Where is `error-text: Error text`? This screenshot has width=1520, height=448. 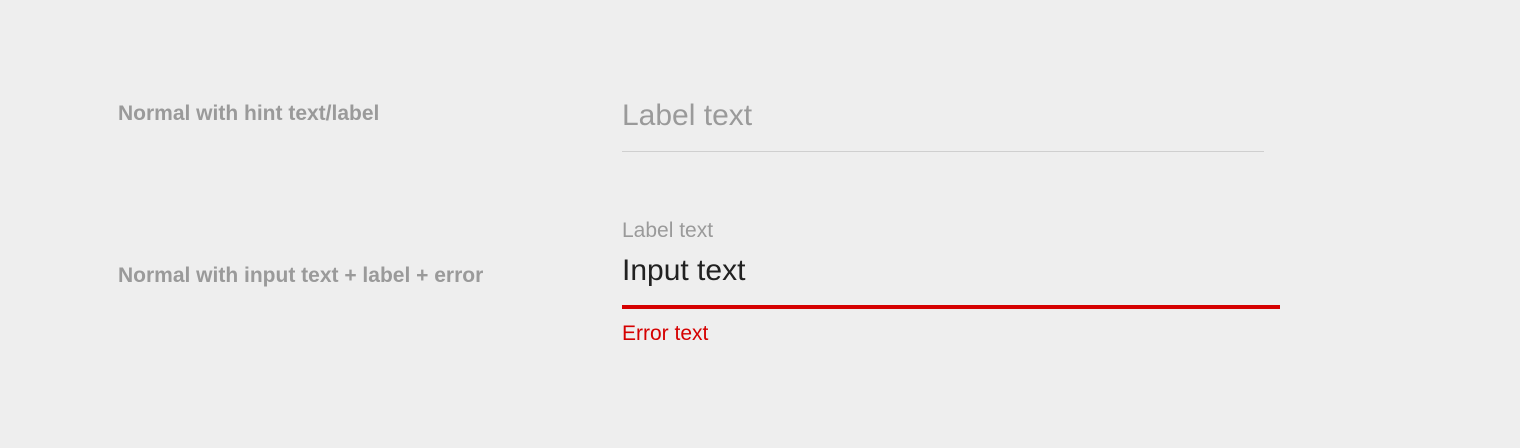 error-text: Error text is located at coordinates (665, 333).